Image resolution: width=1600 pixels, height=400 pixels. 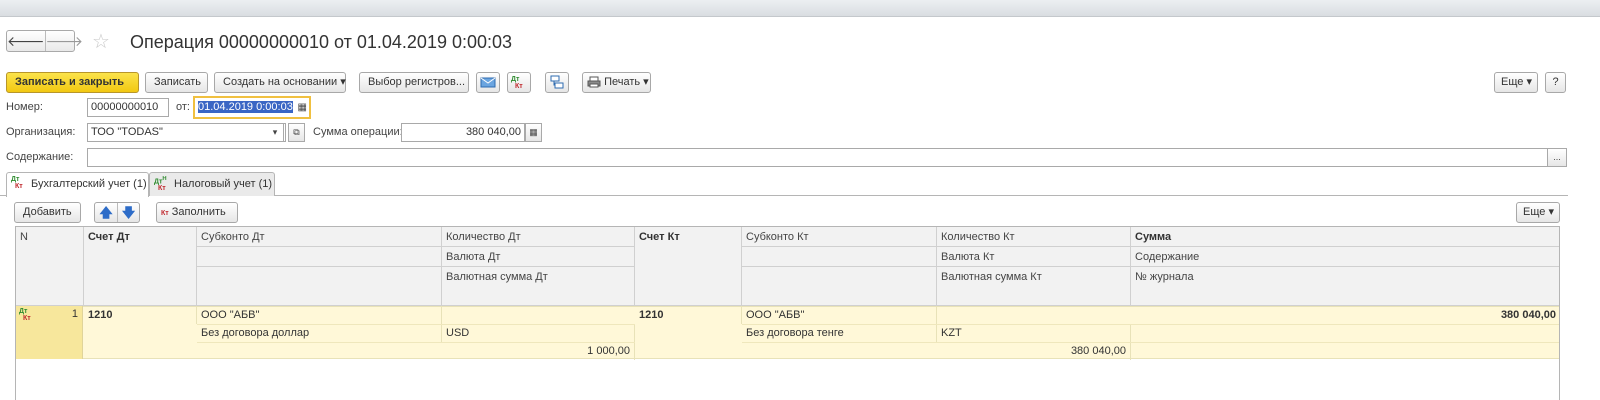 I want to click on sum-field: 380 040,00, so click(x=463, y=132).